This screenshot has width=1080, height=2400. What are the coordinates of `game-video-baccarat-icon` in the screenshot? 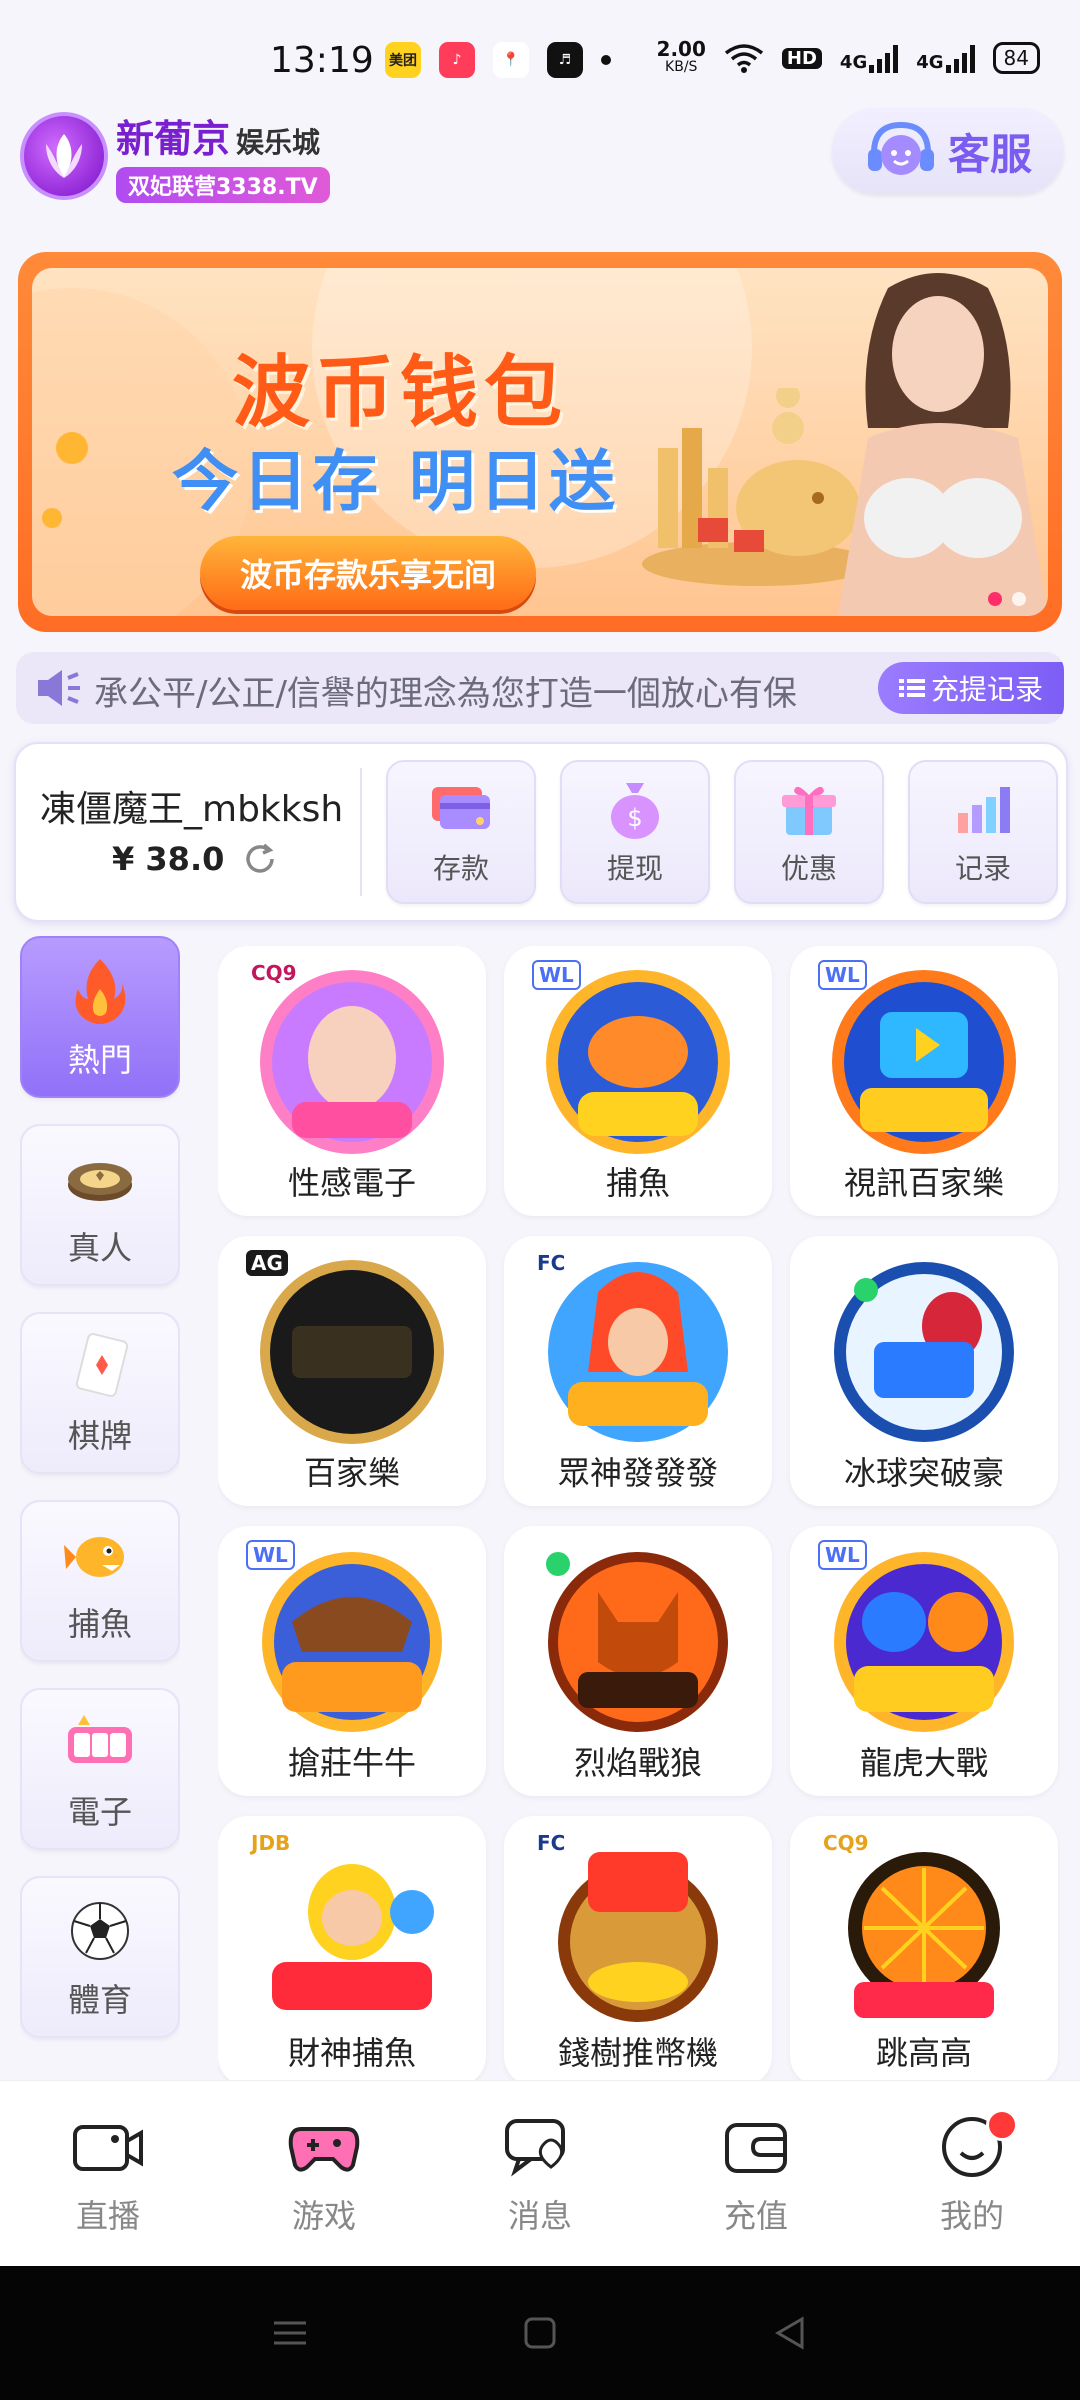 It's located at (924, 1062).